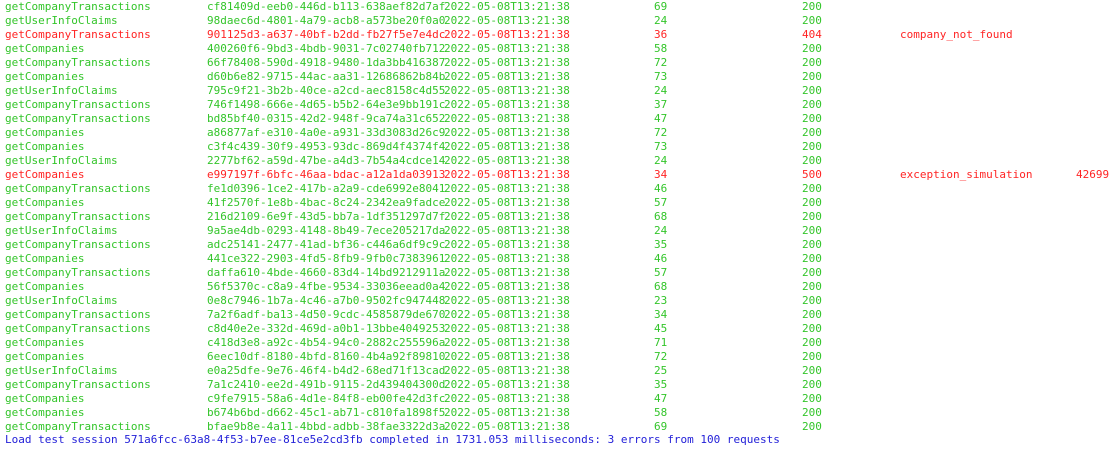 This screenshot has width=1112, height=455. What do you see at coordinates (326, 272) in the screenshot?
I see `request-id: daffa610-4bde-4660-83d4-14bd9212911a` at bounding box center [326, 272].